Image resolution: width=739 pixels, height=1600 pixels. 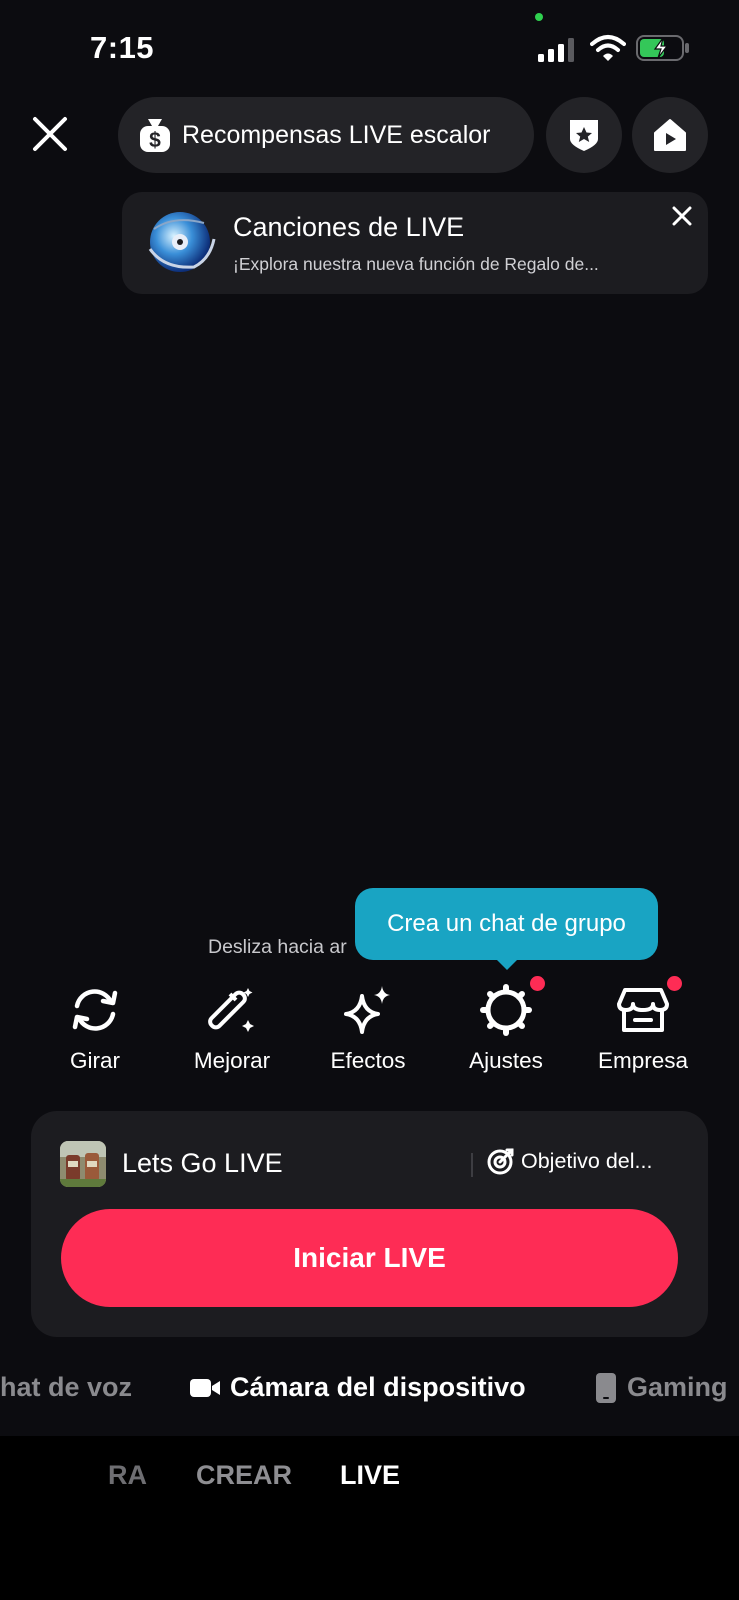 I want to click on live-rewards-label: Recompensas LIVE escalor, so click(x=336, y=134).